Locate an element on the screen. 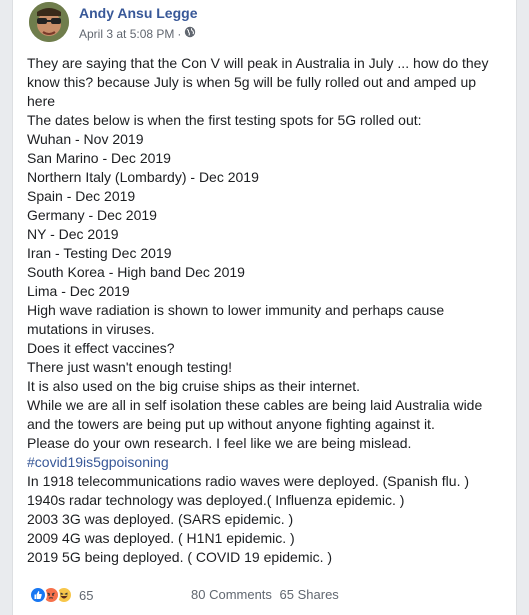  post-line: Iran - Testing Dec 2019 is located at coordinates (99, 253).